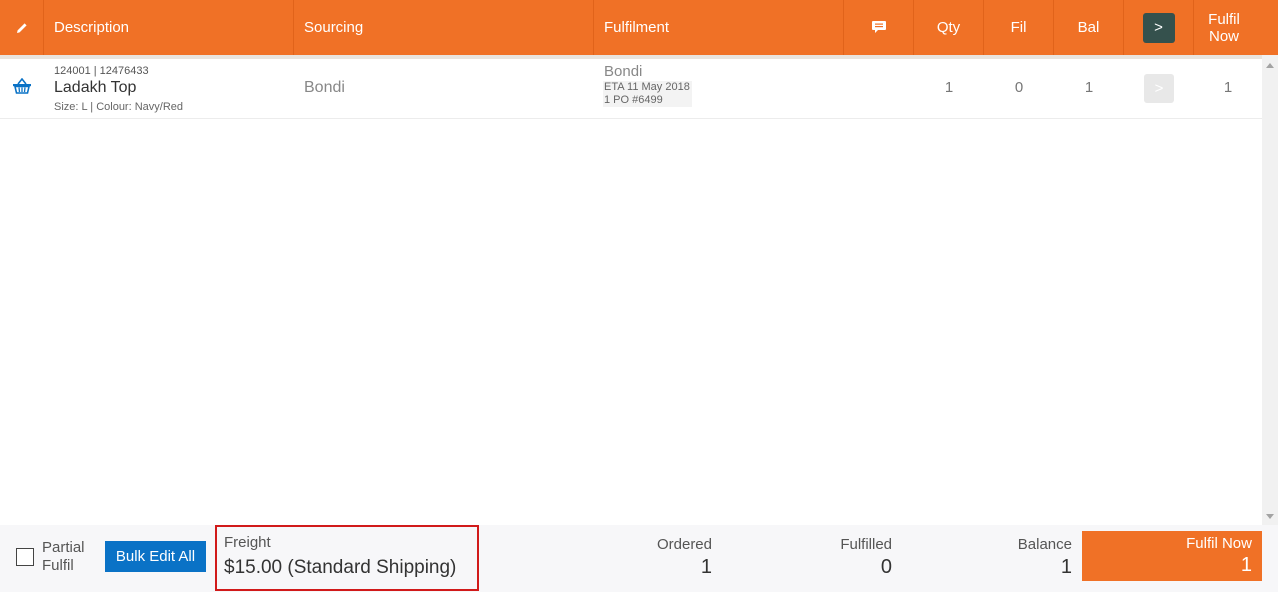  I want to click on sourcing-location: Bondi, so click(324, 88).